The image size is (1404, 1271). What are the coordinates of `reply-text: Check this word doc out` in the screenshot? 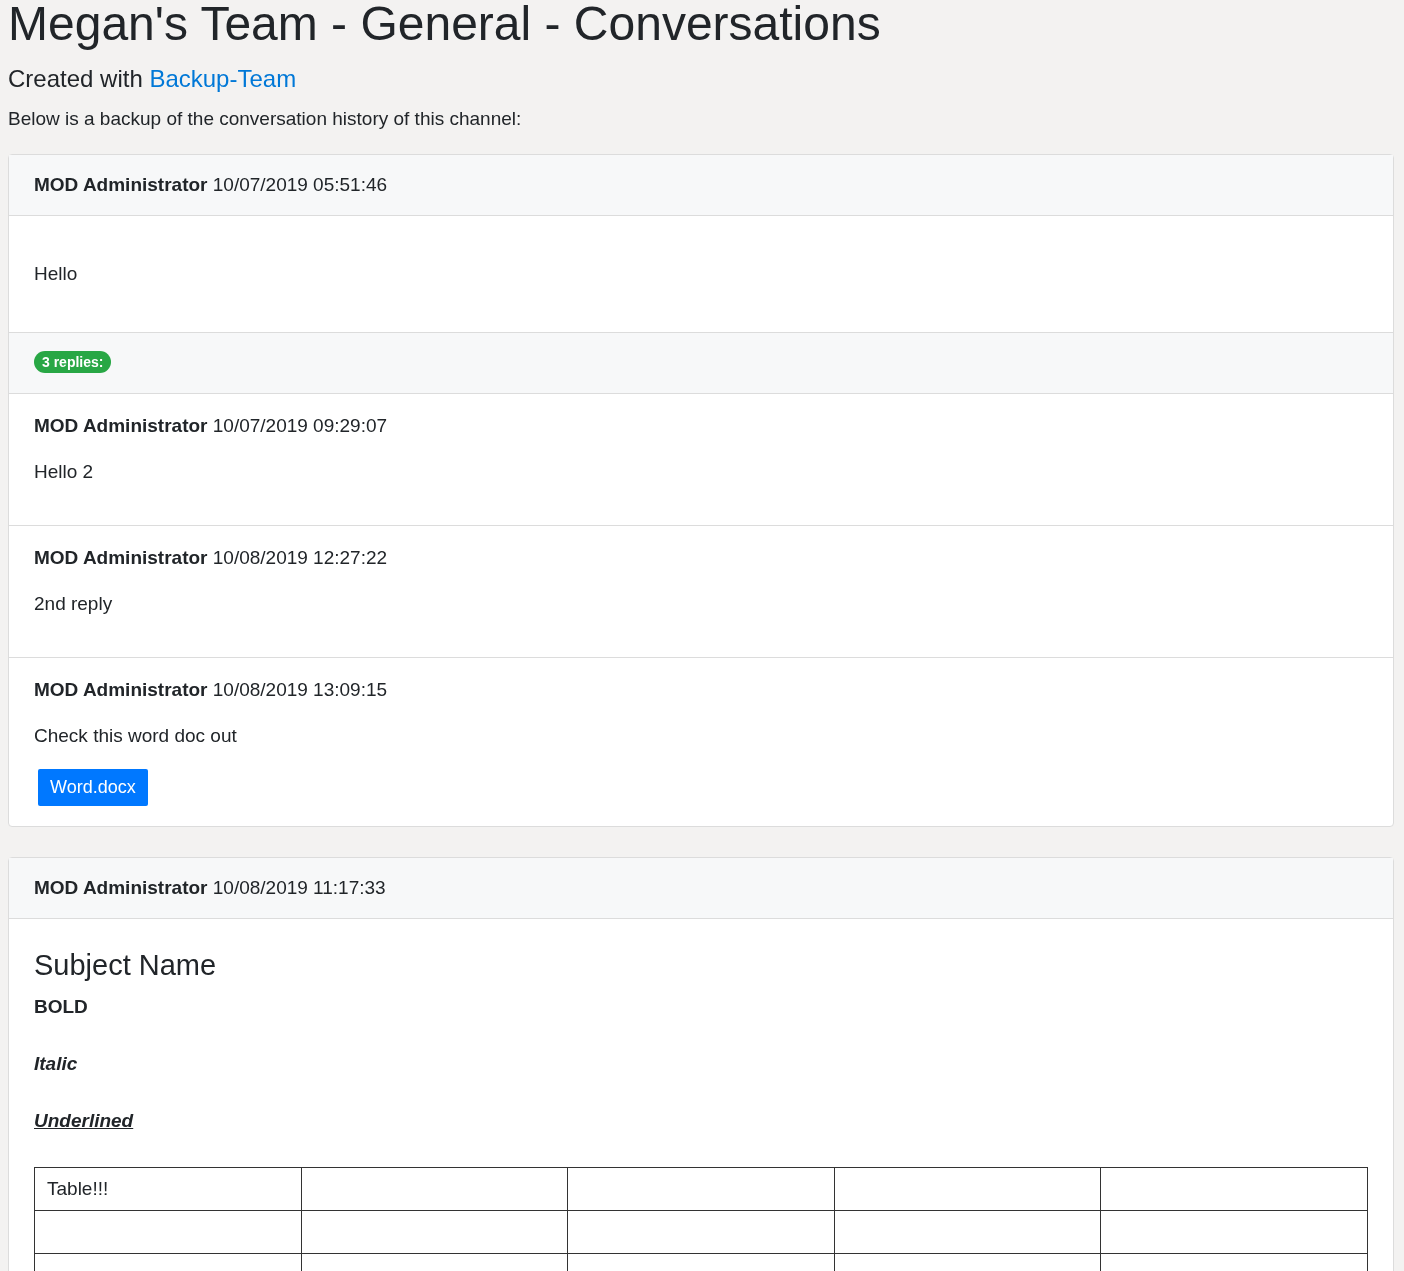 It's located at (136, 736).